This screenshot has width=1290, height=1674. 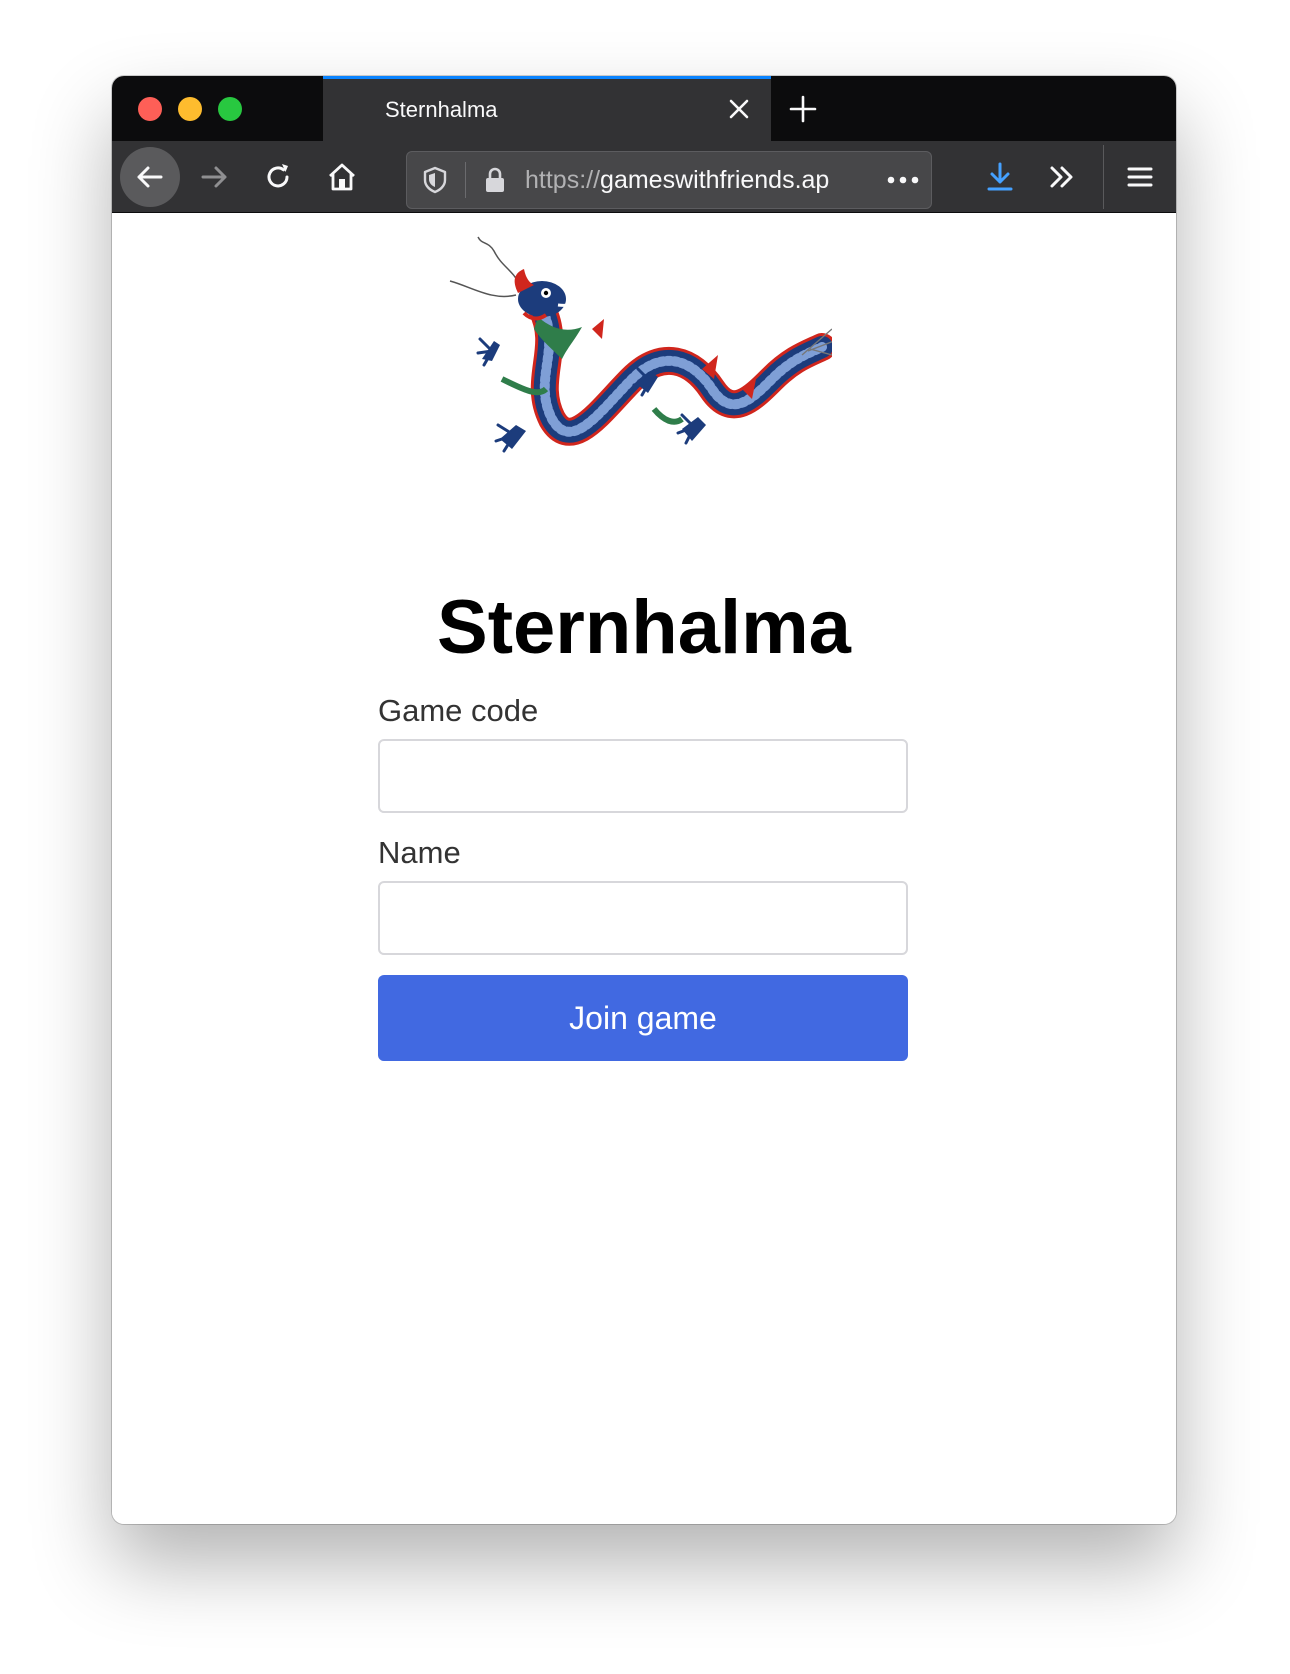 I want to click on tab-title: Sternhalma, so click(x=441, y=109).